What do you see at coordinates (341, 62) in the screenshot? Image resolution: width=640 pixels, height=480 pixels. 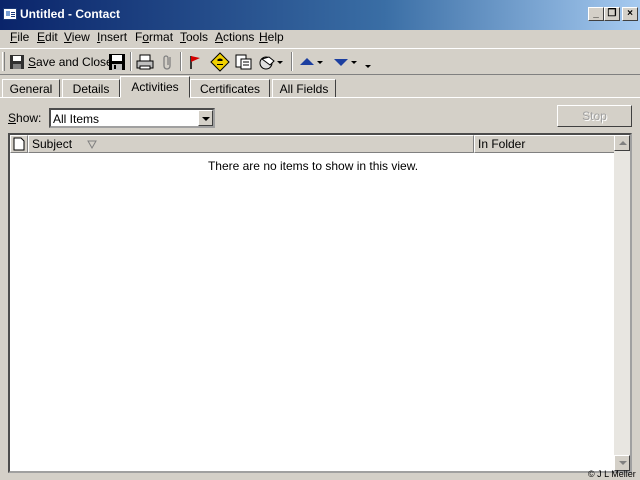 I see `next-item-icon` at bounding box center [341, 62].